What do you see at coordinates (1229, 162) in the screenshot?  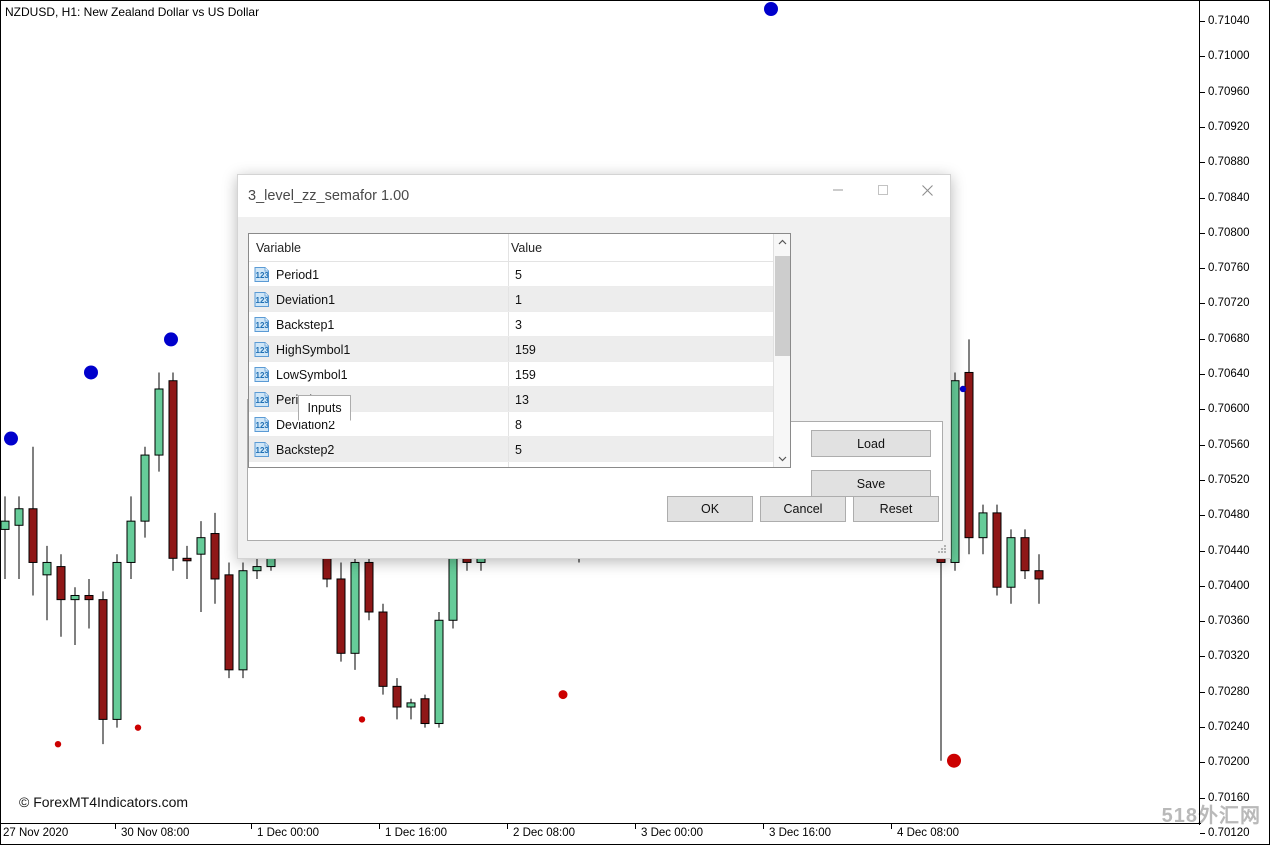 I see `price-tick-label: 0.70880` at bounding box center [1229, 162].